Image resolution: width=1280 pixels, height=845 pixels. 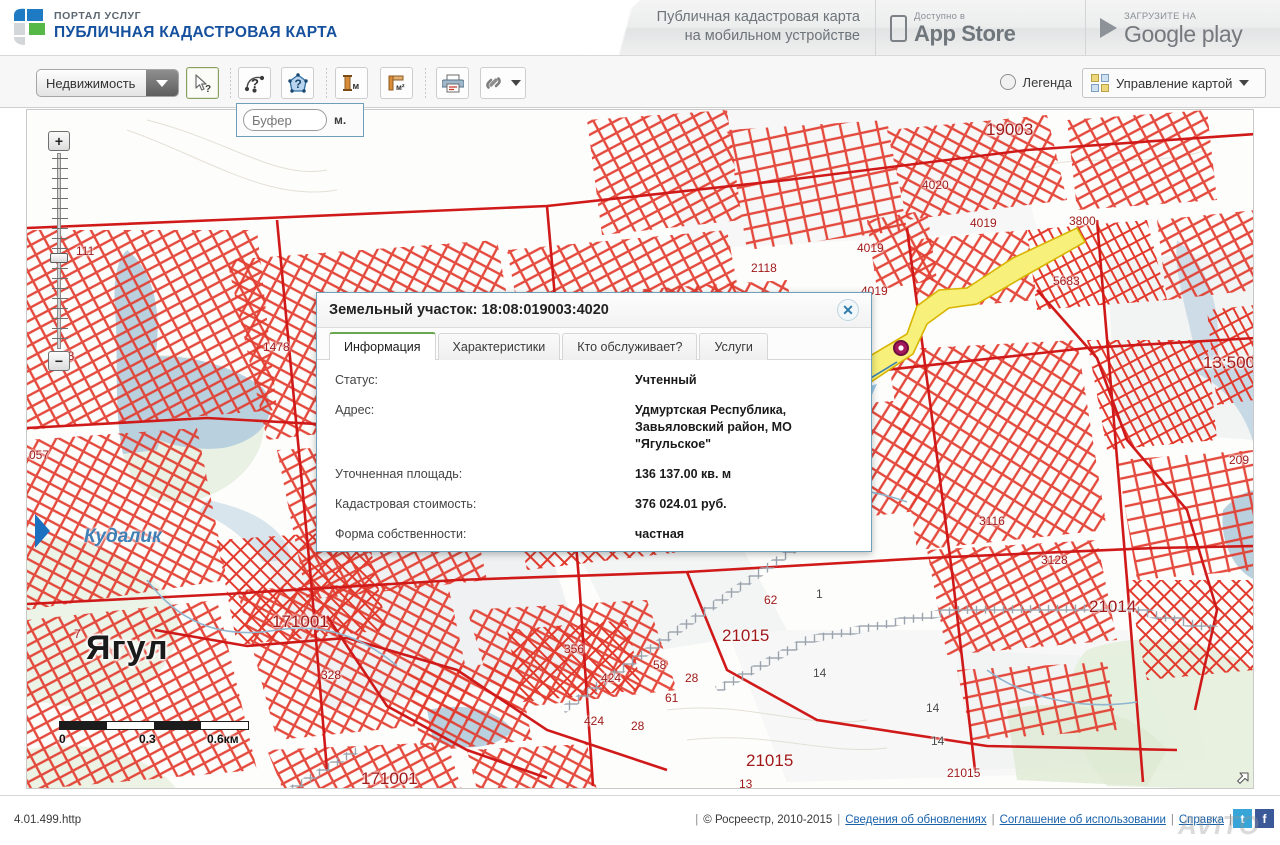 I want to click on scale-tick-mid: 0.3, so click(x=147, y=739).